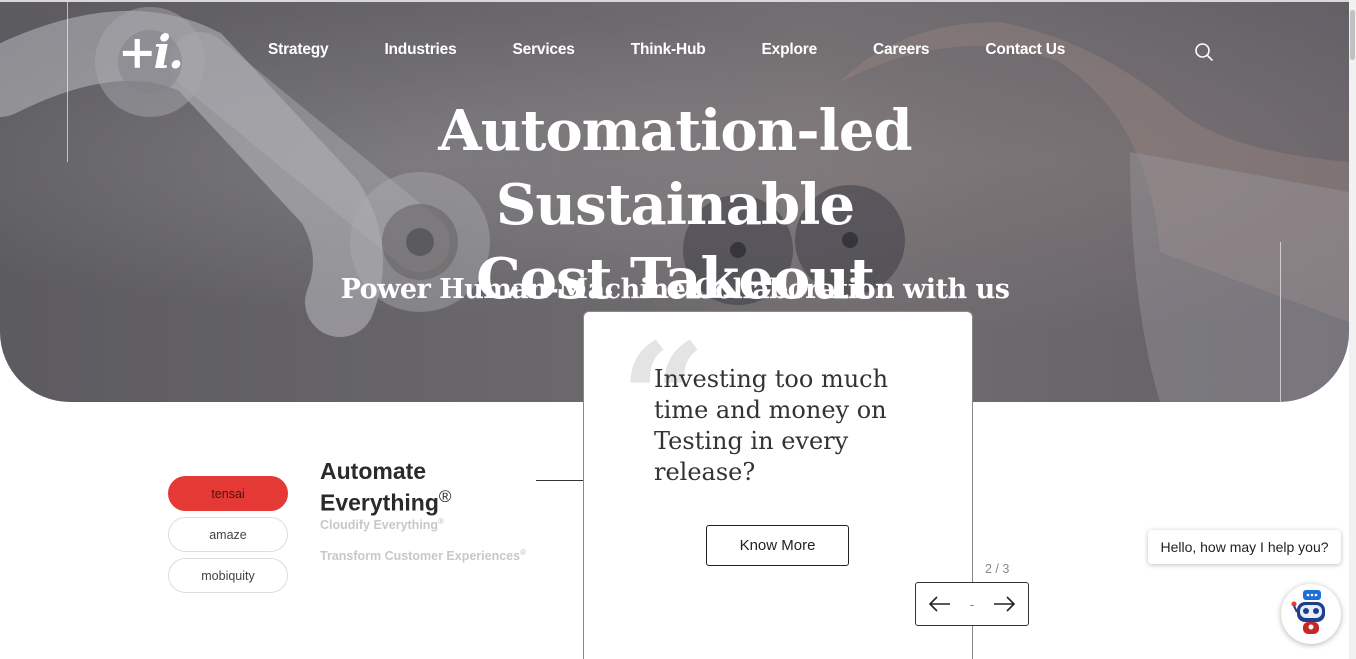 This screenshot has height=659, width=1356. I want to click on chatbot-button, so click(1311, 614).